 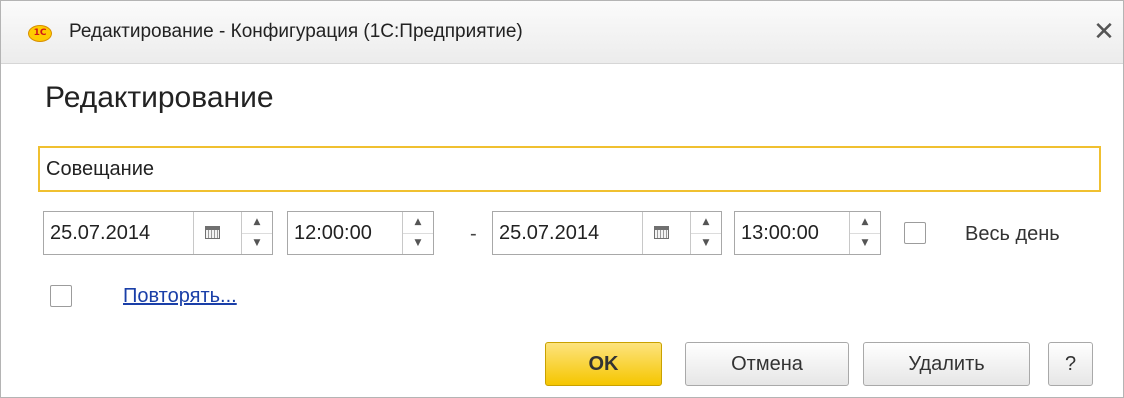 What do you see at coordinates (1012, 234) in the screenshot?
I see `all-day-label: Весь день` at bounding box center [1012, 234].